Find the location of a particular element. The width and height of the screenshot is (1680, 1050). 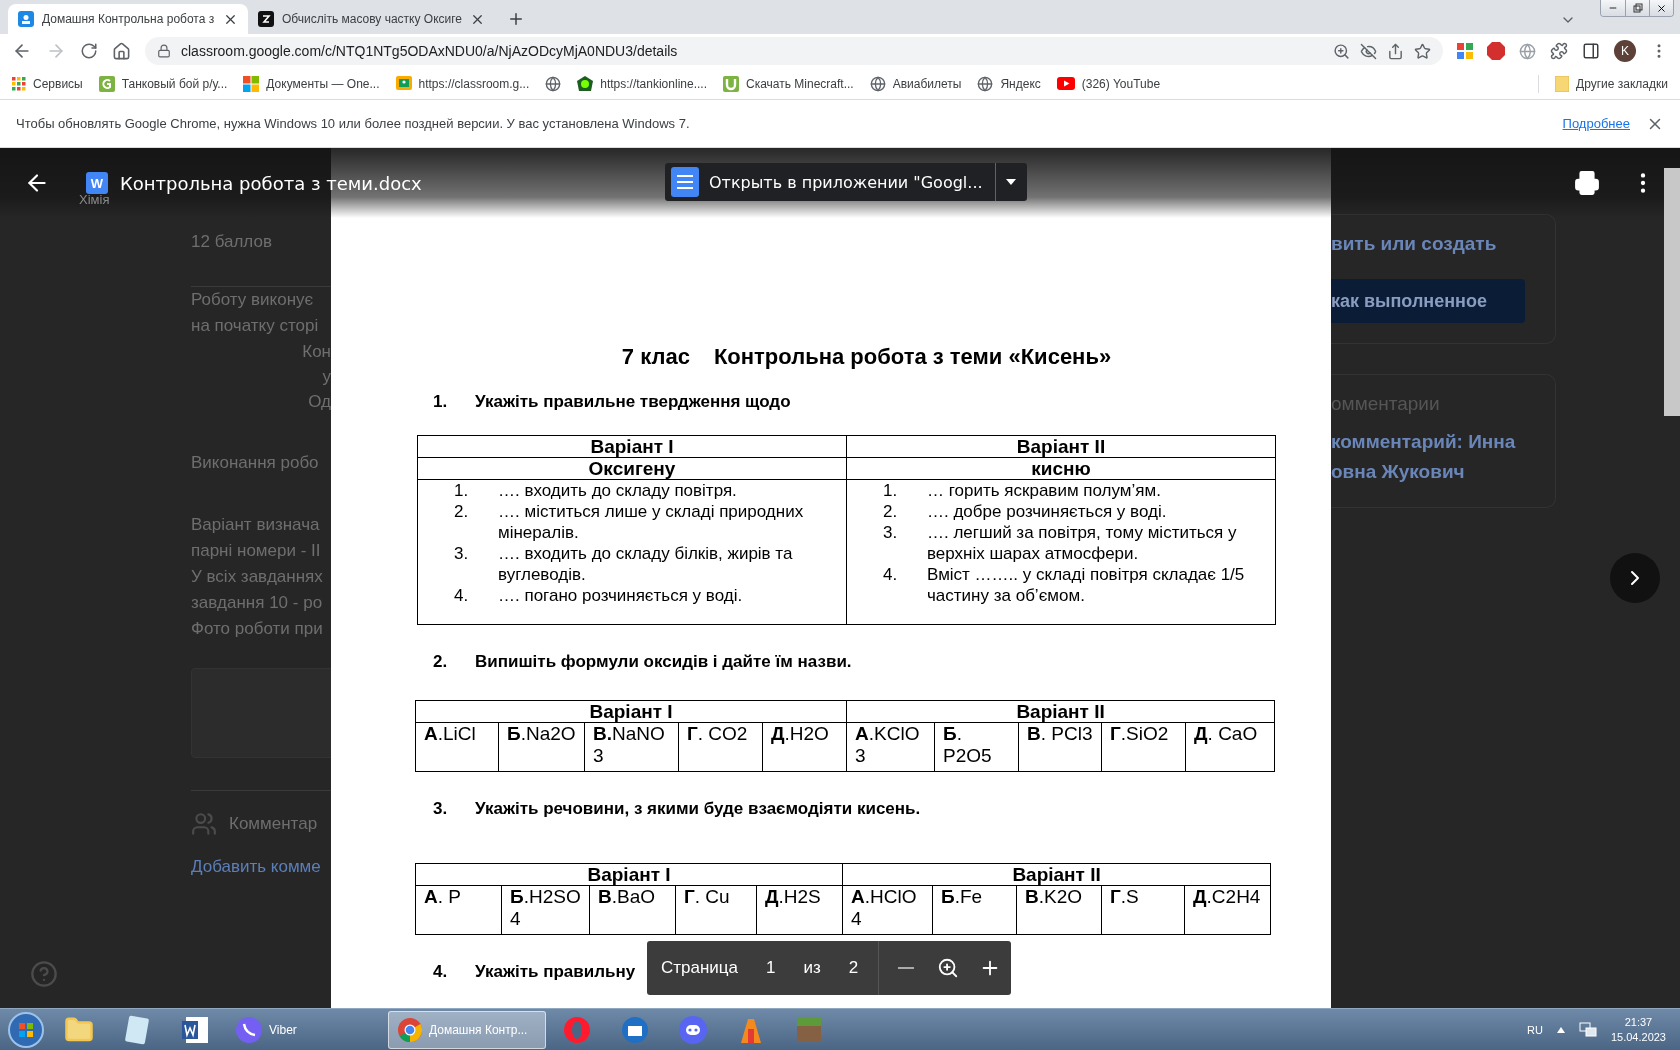

word-icon is located at coordinates (195, 1029).